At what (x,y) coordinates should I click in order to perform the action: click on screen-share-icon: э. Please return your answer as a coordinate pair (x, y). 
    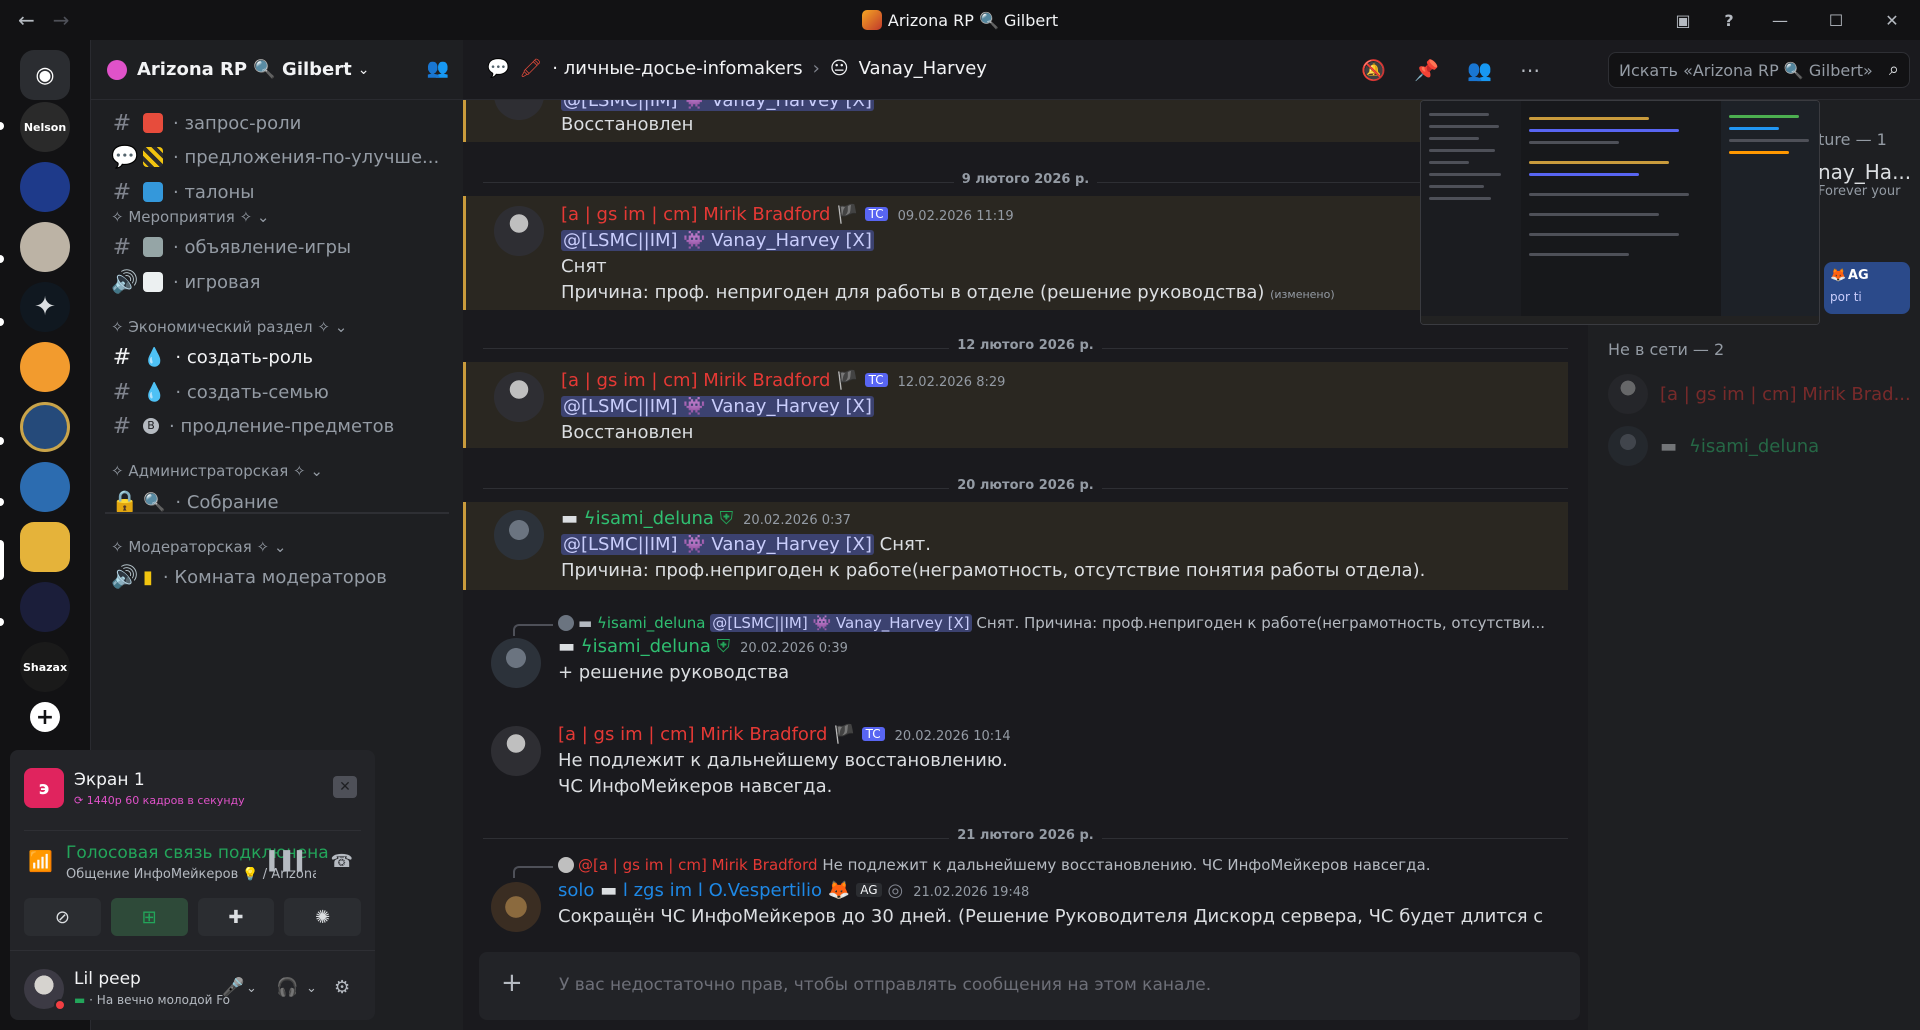
    Looking at the image, I should click on (44, 788).